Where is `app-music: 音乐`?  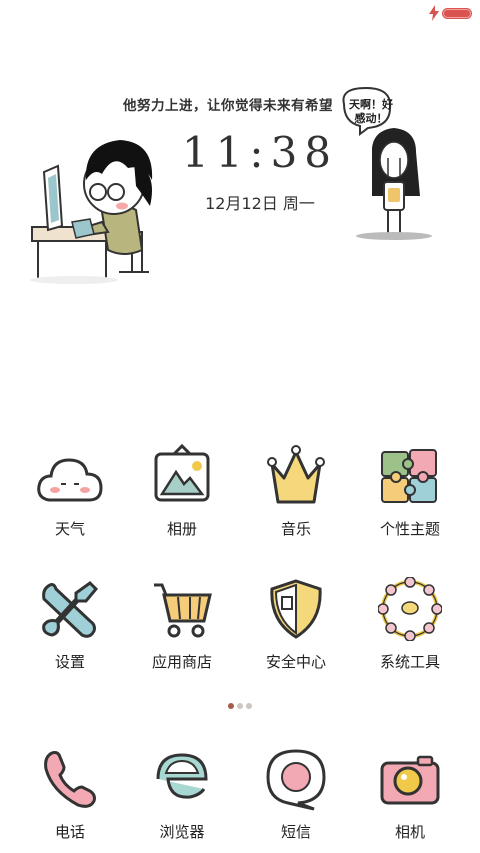 app-music: 音乐 is located at coordinates (296, 499).